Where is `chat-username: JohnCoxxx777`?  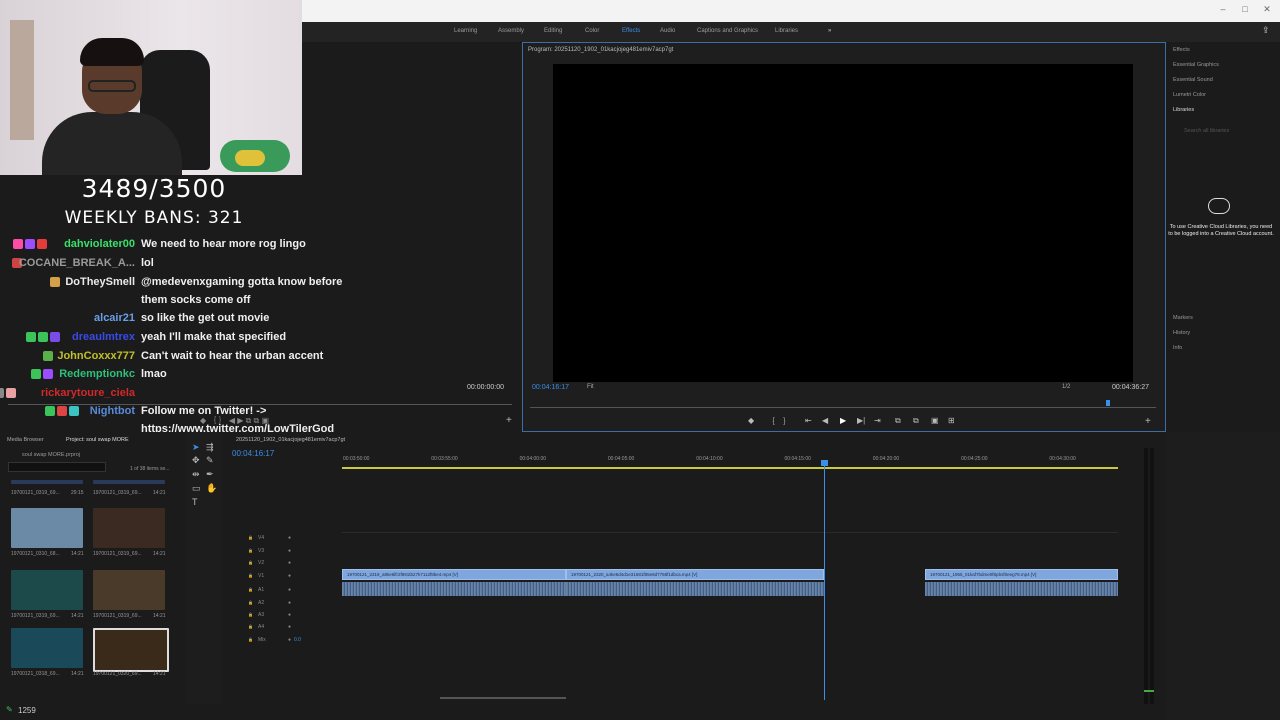 chat-username: JohnCoxxx777 is located at coordinates (96, 356).